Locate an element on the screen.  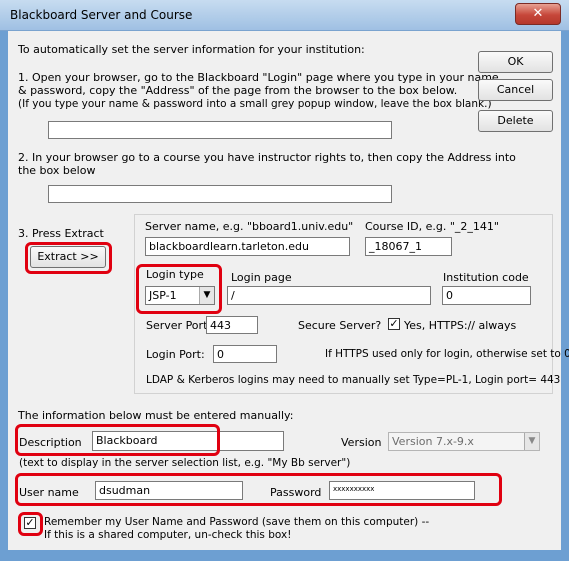
extract-highlight is located at coordinates (68, 258).